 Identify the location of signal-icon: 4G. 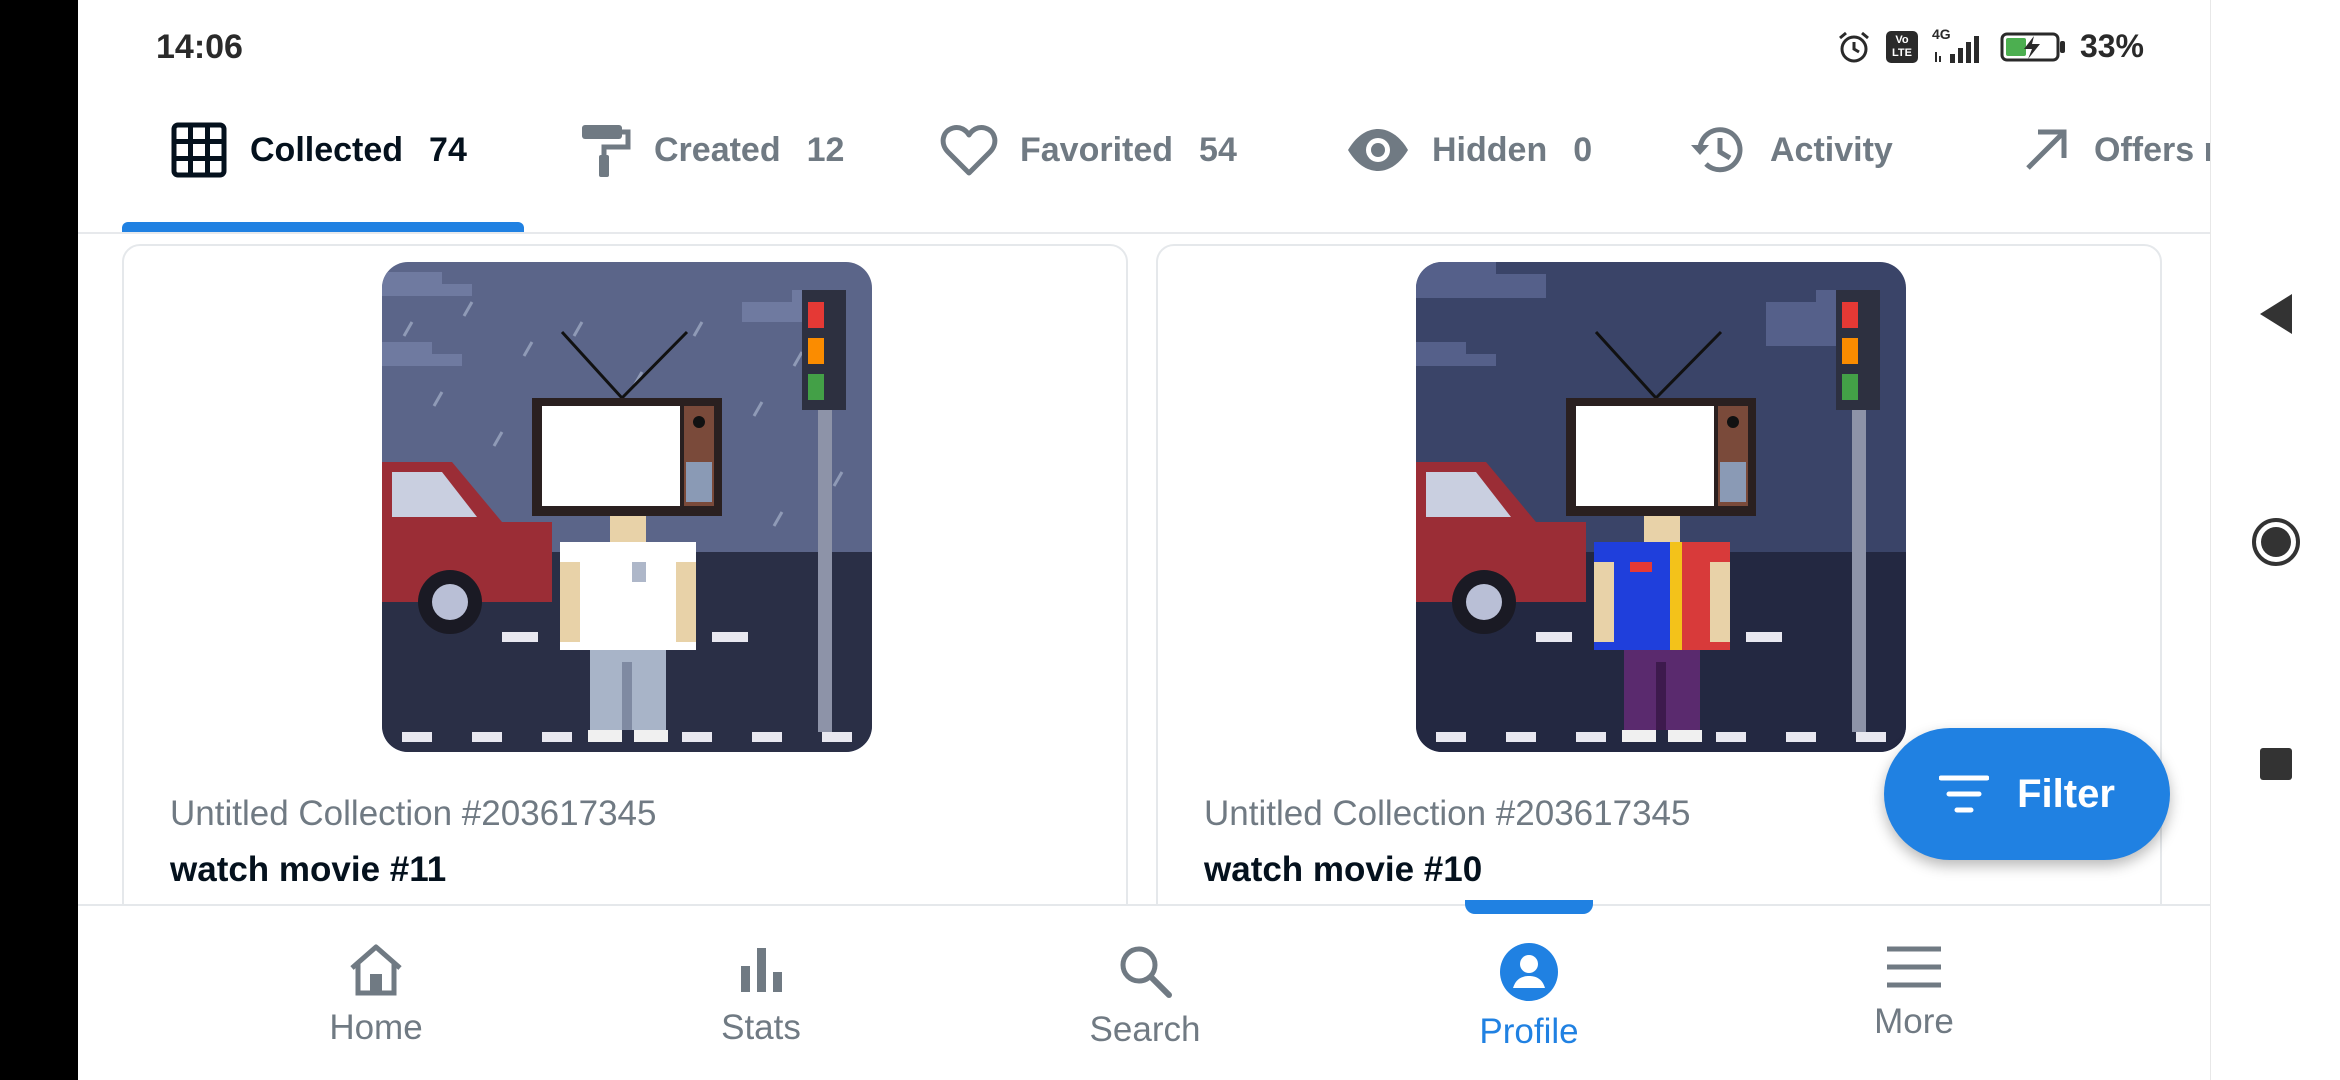
(1959, 45).